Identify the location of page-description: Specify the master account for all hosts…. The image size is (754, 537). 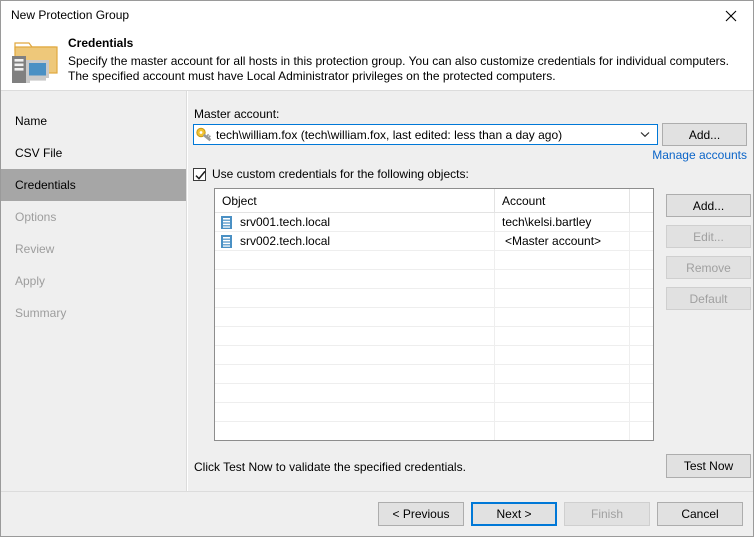
(399, 68).